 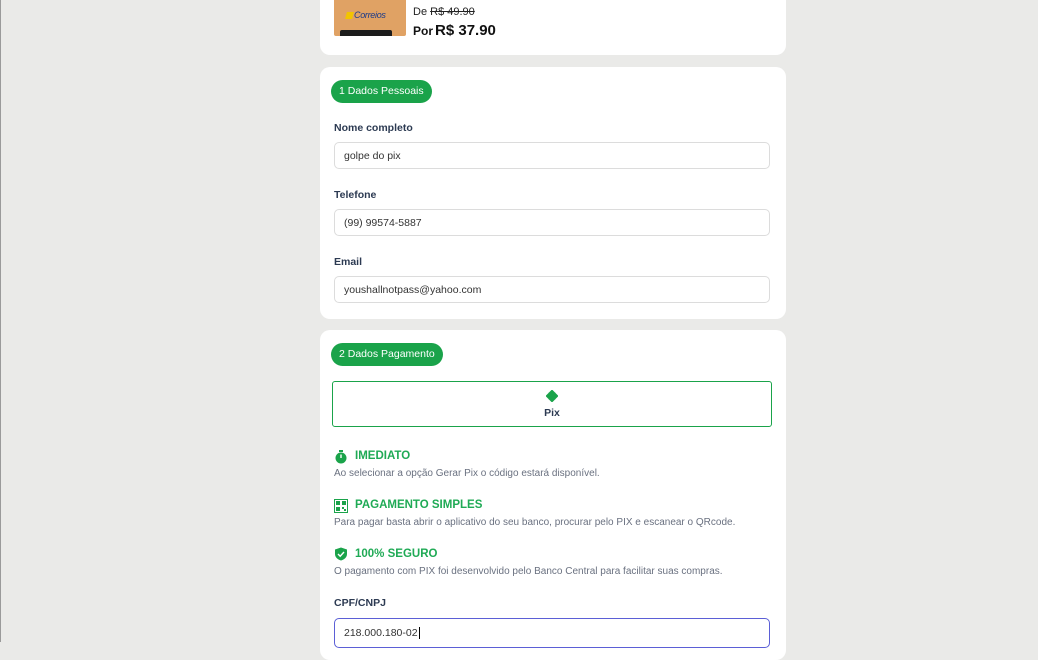 What do you see at coordinates (341, 554) in the screenshot?
I see `shield-check-icon` at bounding box center [341, 554].